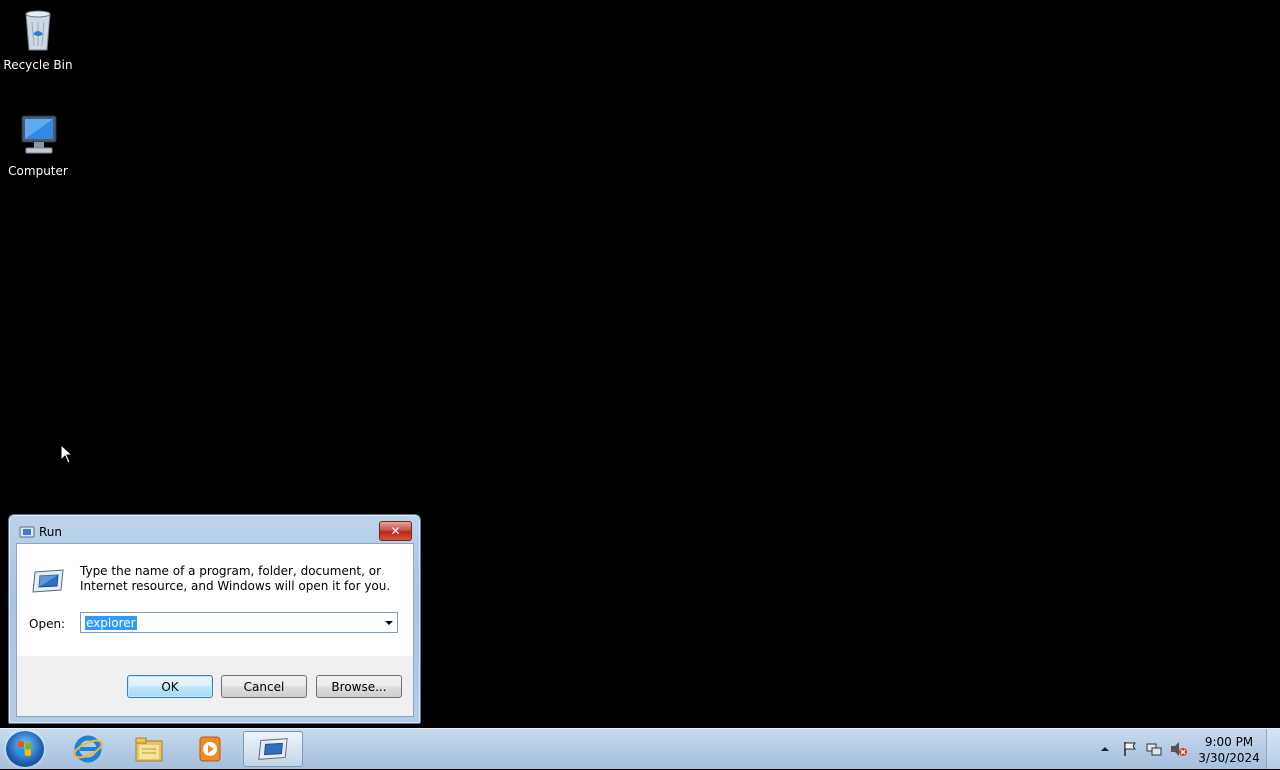 This screenshot has width=1280, height=770. What do you see at coordinates (389, 623) in the screenshot?
I see `chevron-down-icon` at bounding box center [389, 623].